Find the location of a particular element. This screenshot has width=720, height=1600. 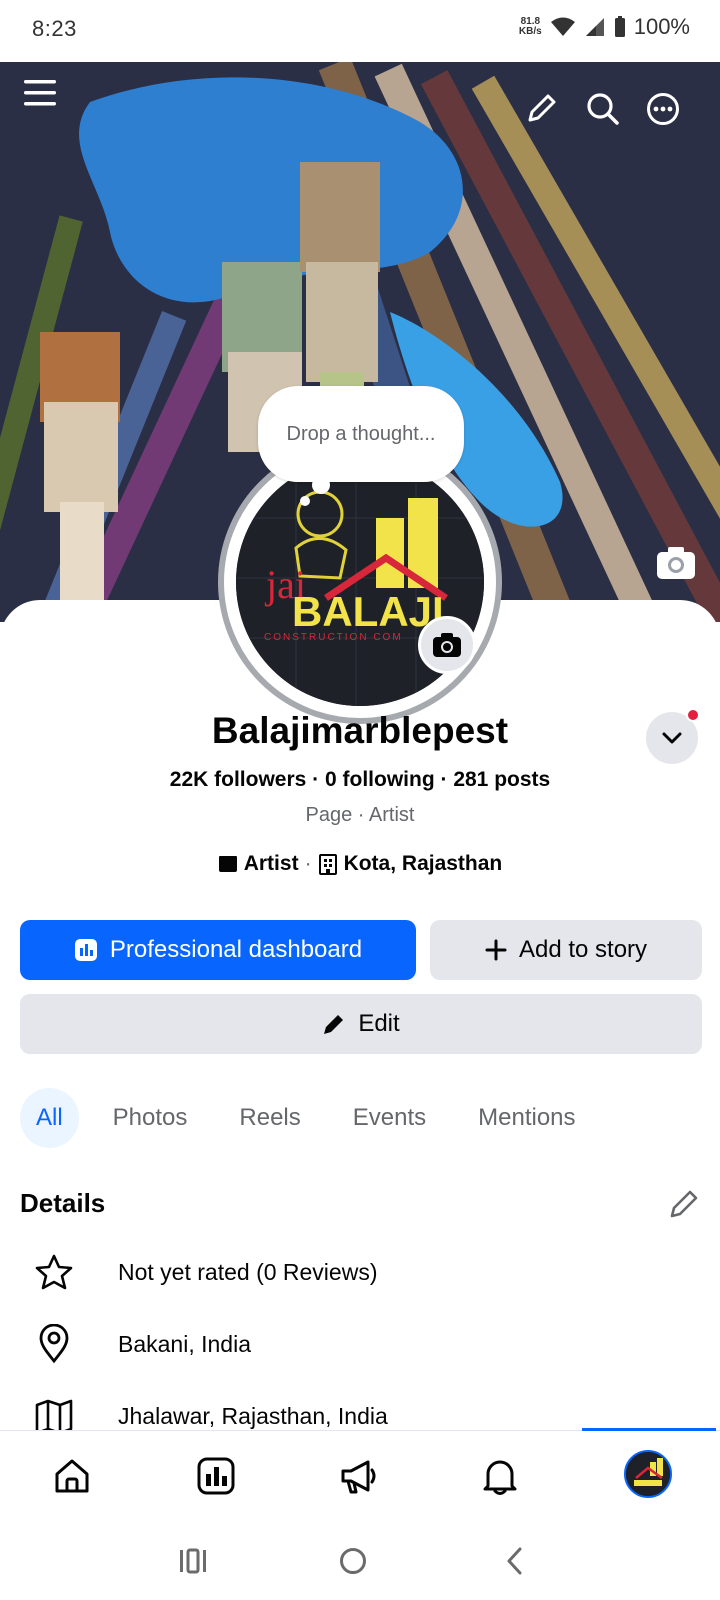

edit-details-pencil-icon is located at coordinates (684, 1204).